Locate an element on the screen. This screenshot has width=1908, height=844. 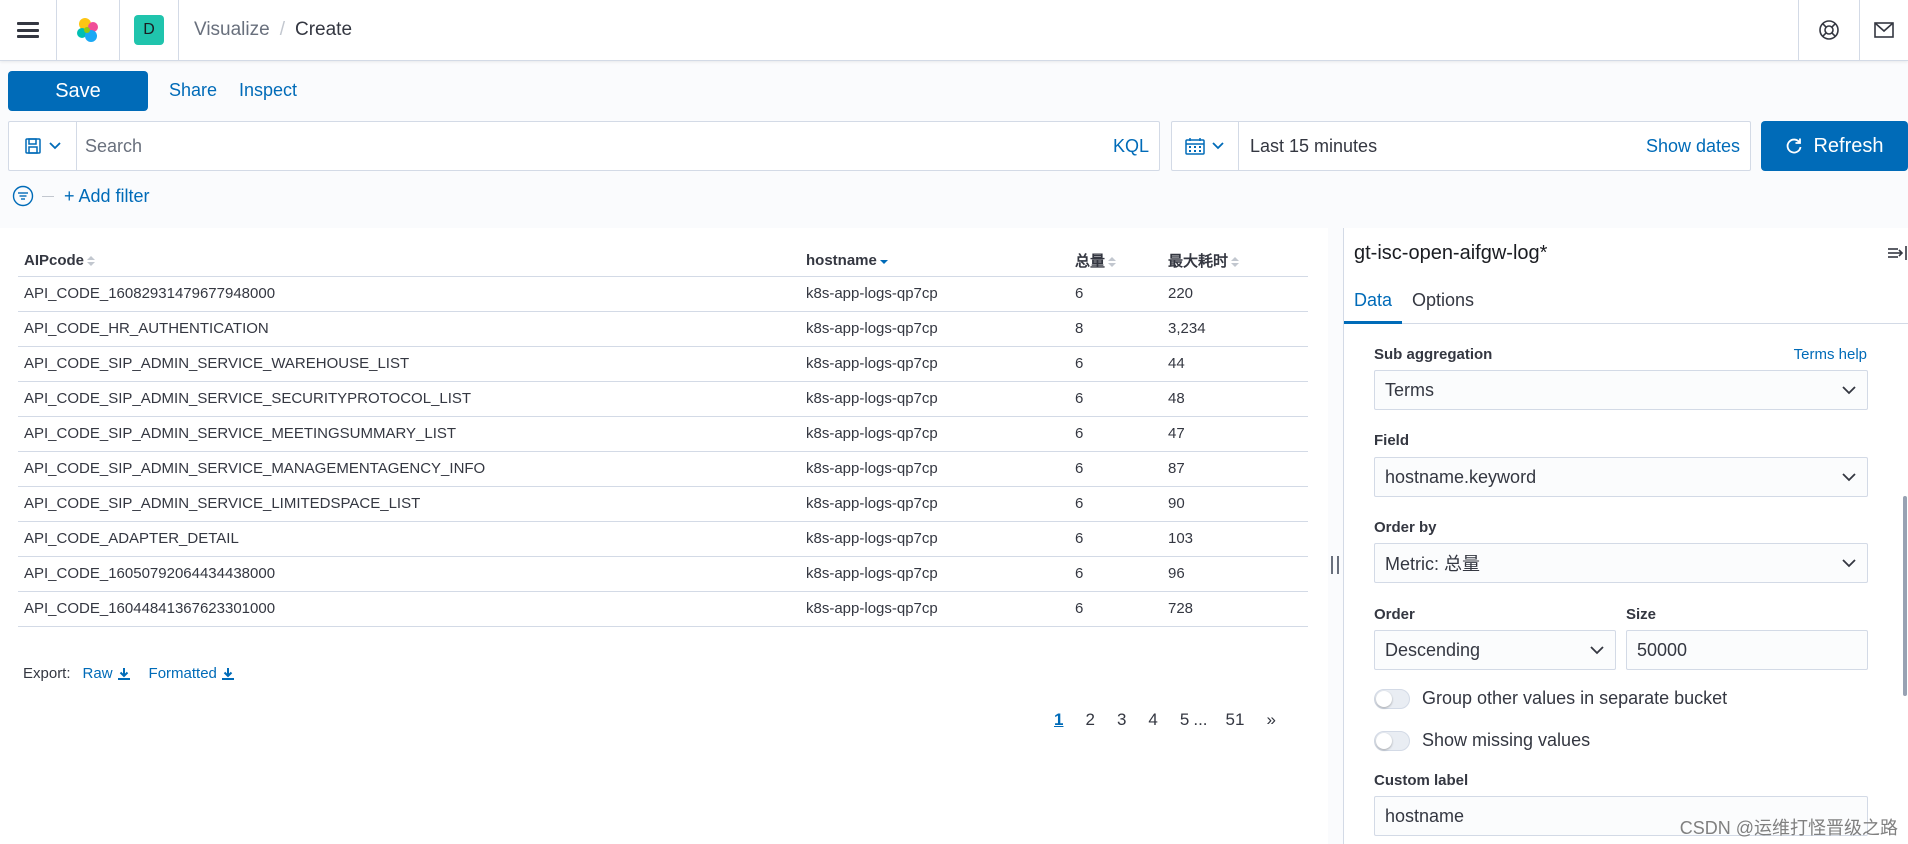
cell-max-duration: 87 is located at coordinates (1235, 469).